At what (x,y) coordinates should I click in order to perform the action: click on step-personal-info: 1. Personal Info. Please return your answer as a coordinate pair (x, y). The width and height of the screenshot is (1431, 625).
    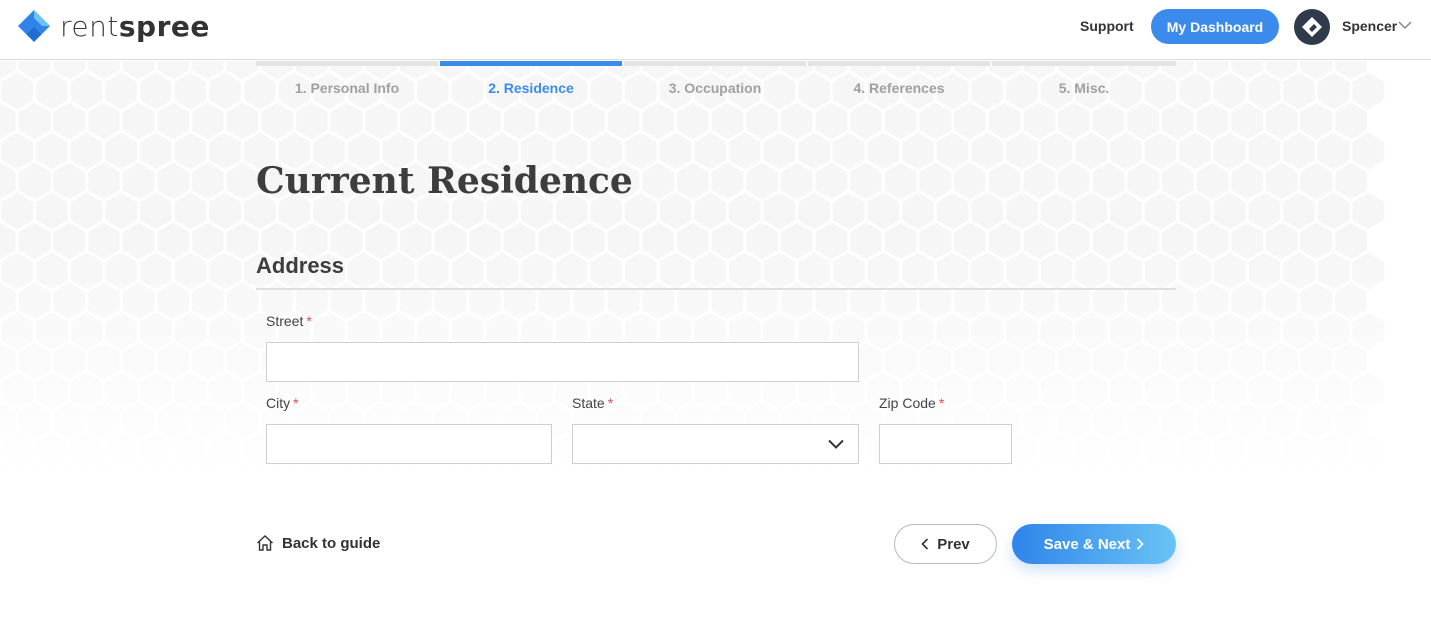
    Looking at the image, I should click on (347, 86).